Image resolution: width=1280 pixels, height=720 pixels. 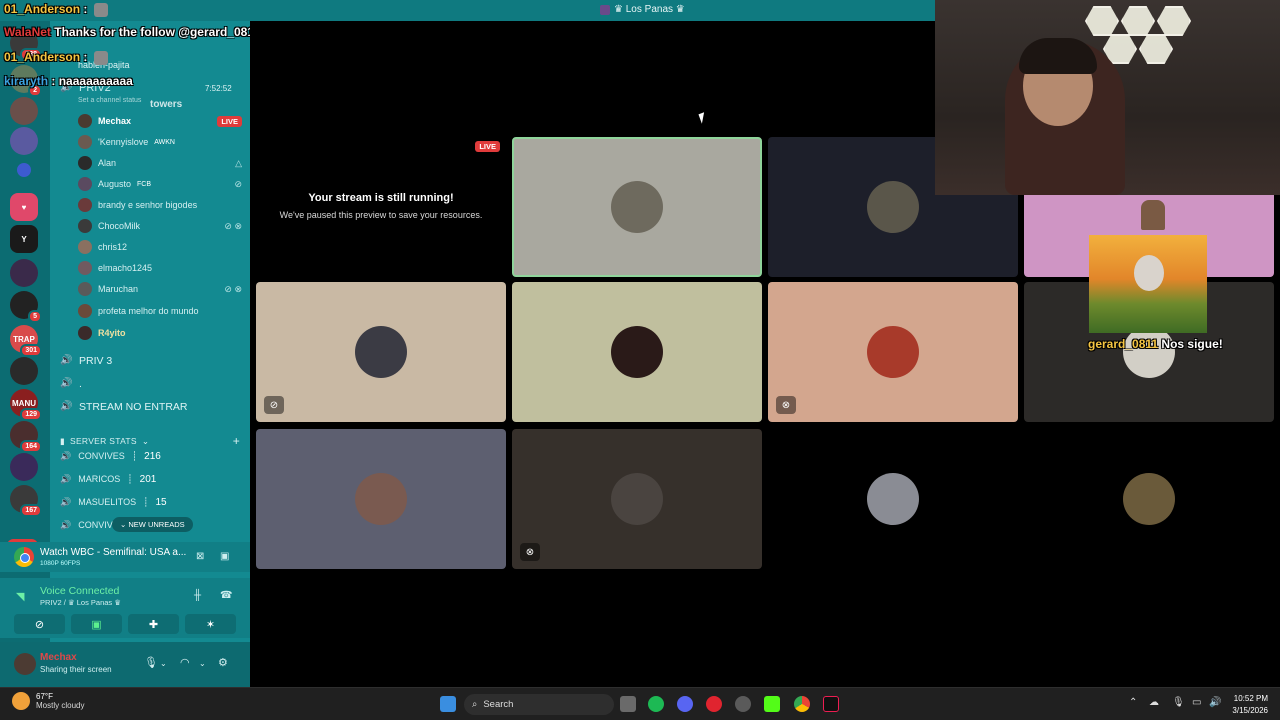 What do you see at coordinates (223, 662) in the screenshot?
I see `gear-icon: ⚙` at bounding box center [223, 662].